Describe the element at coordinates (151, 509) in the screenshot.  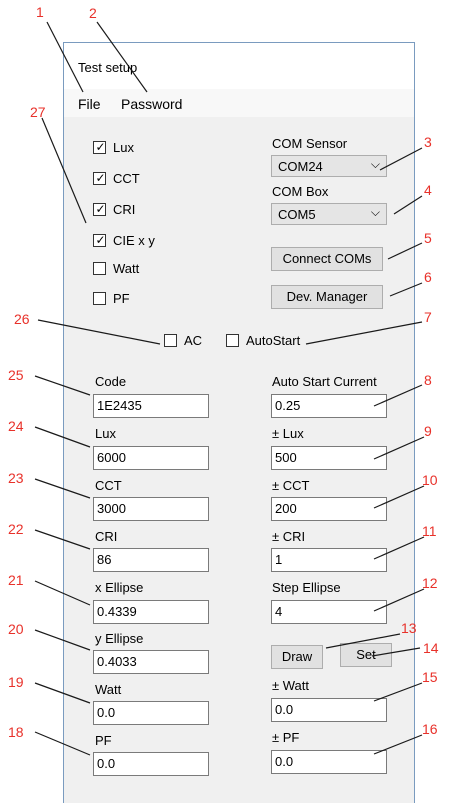
I see `cct-input: 3000` at that location.